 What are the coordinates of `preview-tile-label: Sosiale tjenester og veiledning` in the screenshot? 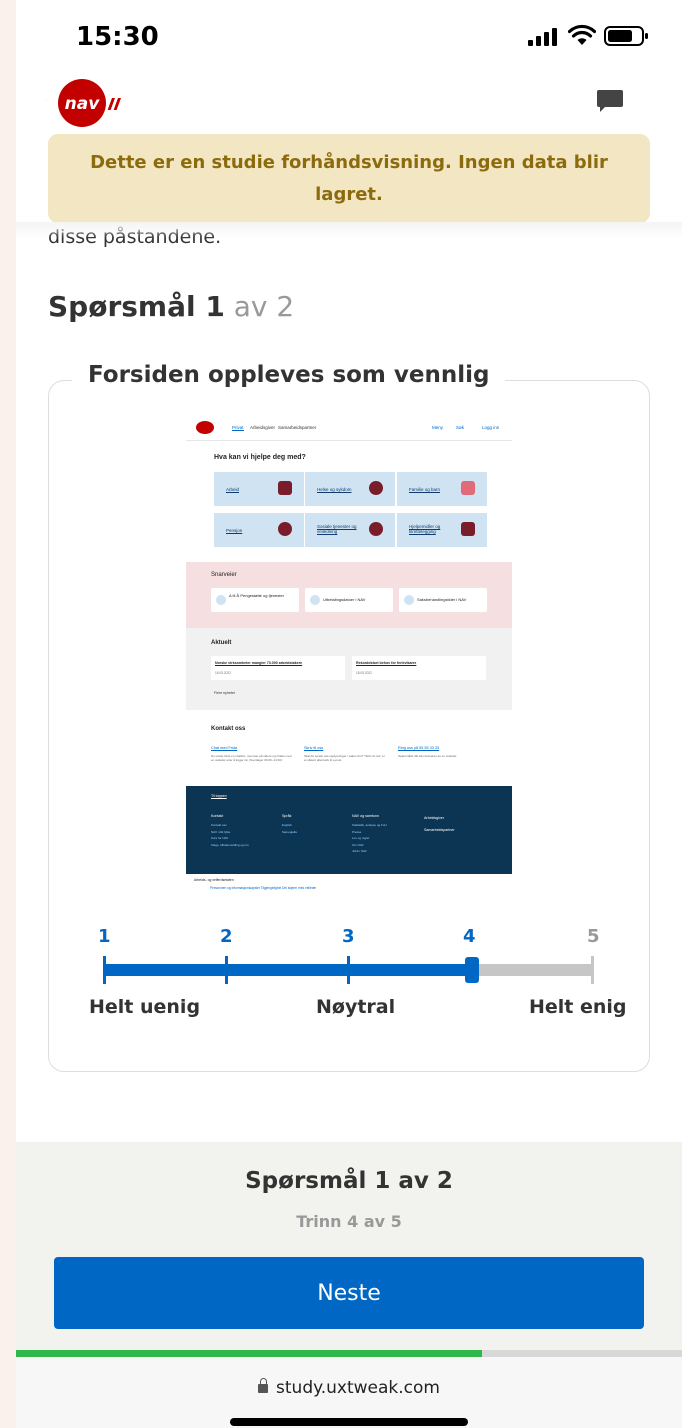 It's located at (337, 529).